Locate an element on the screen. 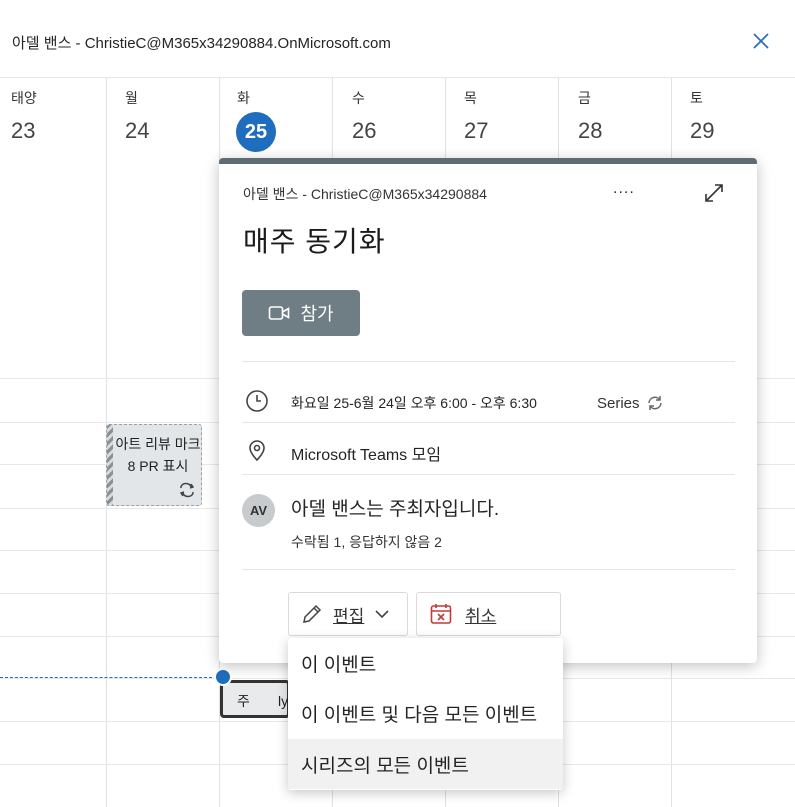 Image resolution: width=795 pixels, height=807 pixels. edit-label: 편집 is located at coordinates (349, 616).